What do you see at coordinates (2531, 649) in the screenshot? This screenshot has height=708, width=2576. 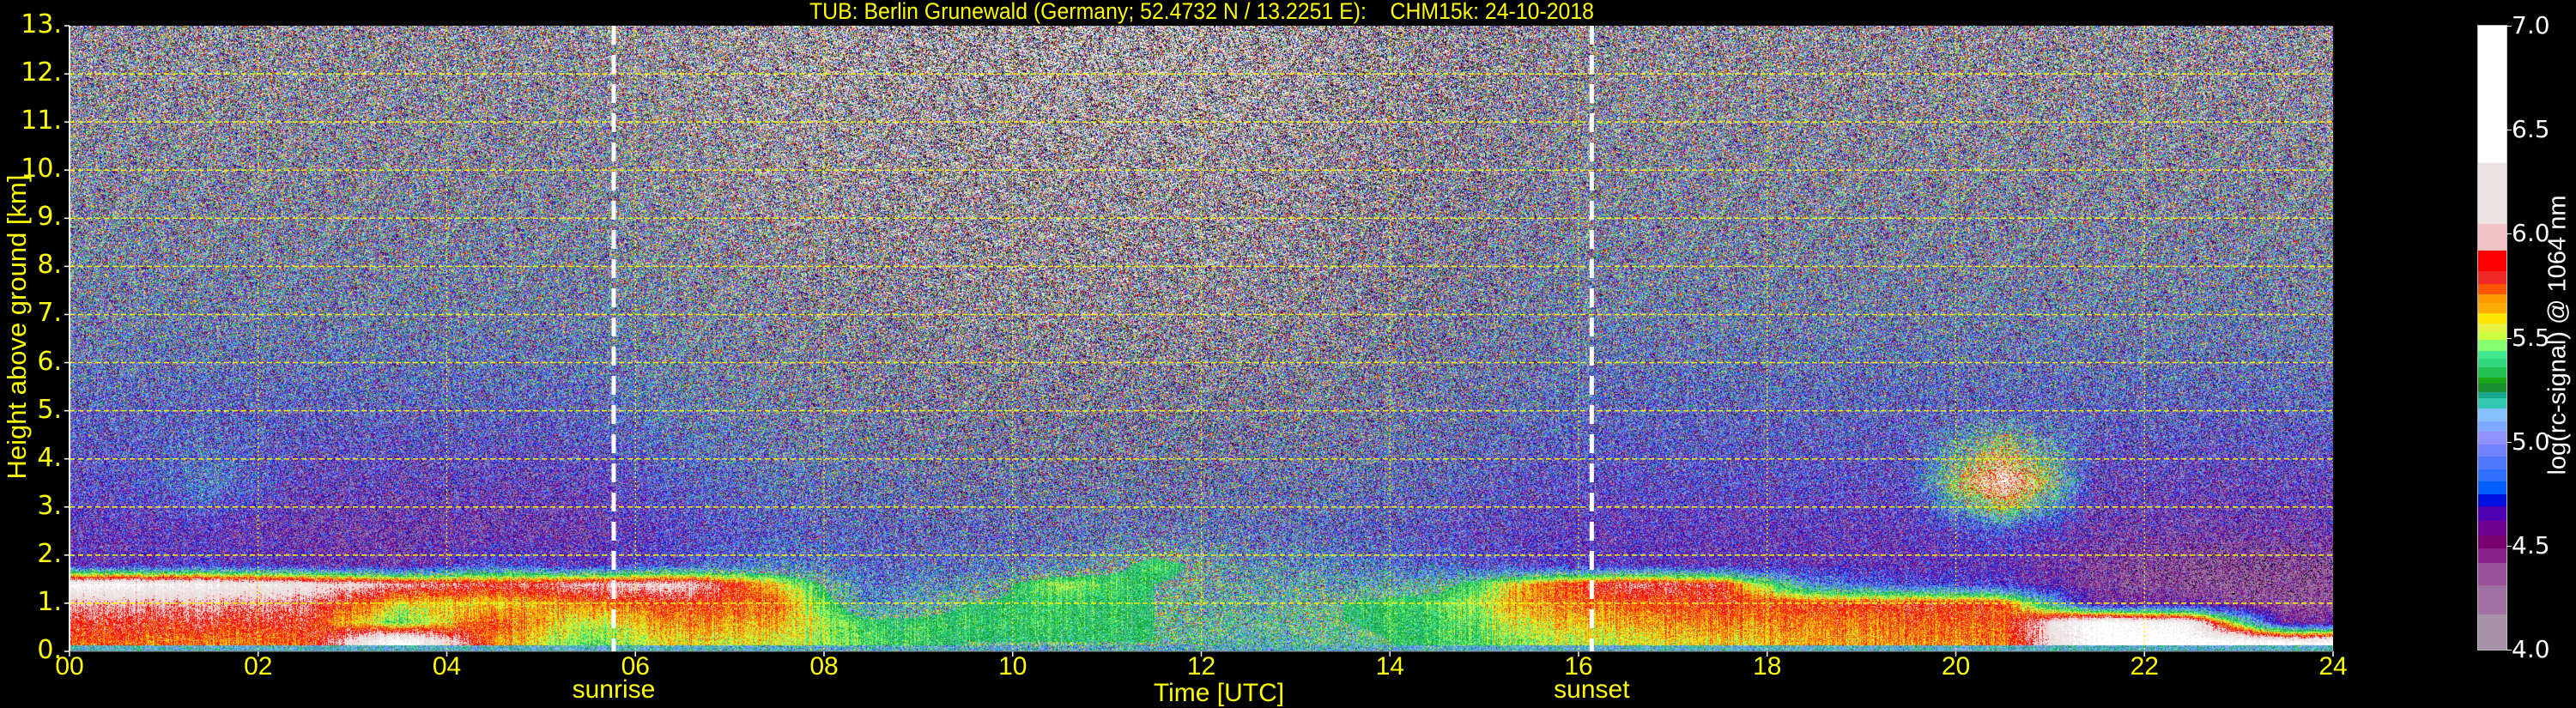 I see `colorbar-tick-label: 4.0` at bounding box center [2531, 649].